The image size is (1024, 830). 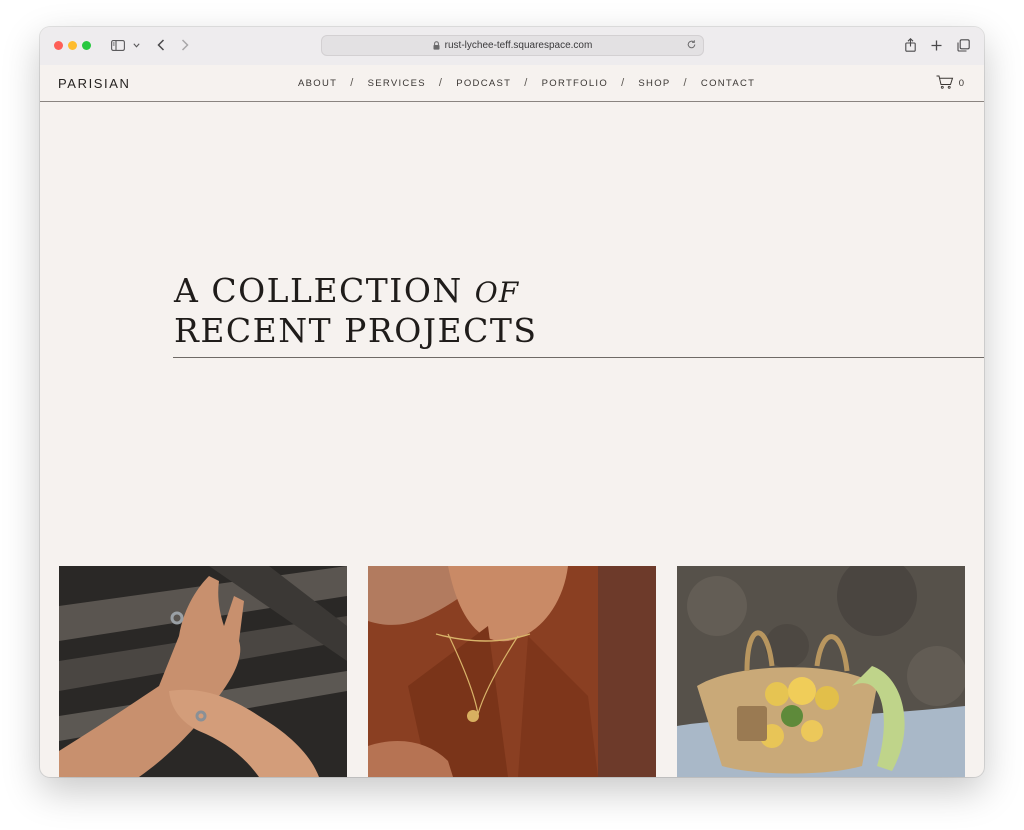 I want to click on straw-basket-lemons-photo-icon, so click(x=821, y=671).